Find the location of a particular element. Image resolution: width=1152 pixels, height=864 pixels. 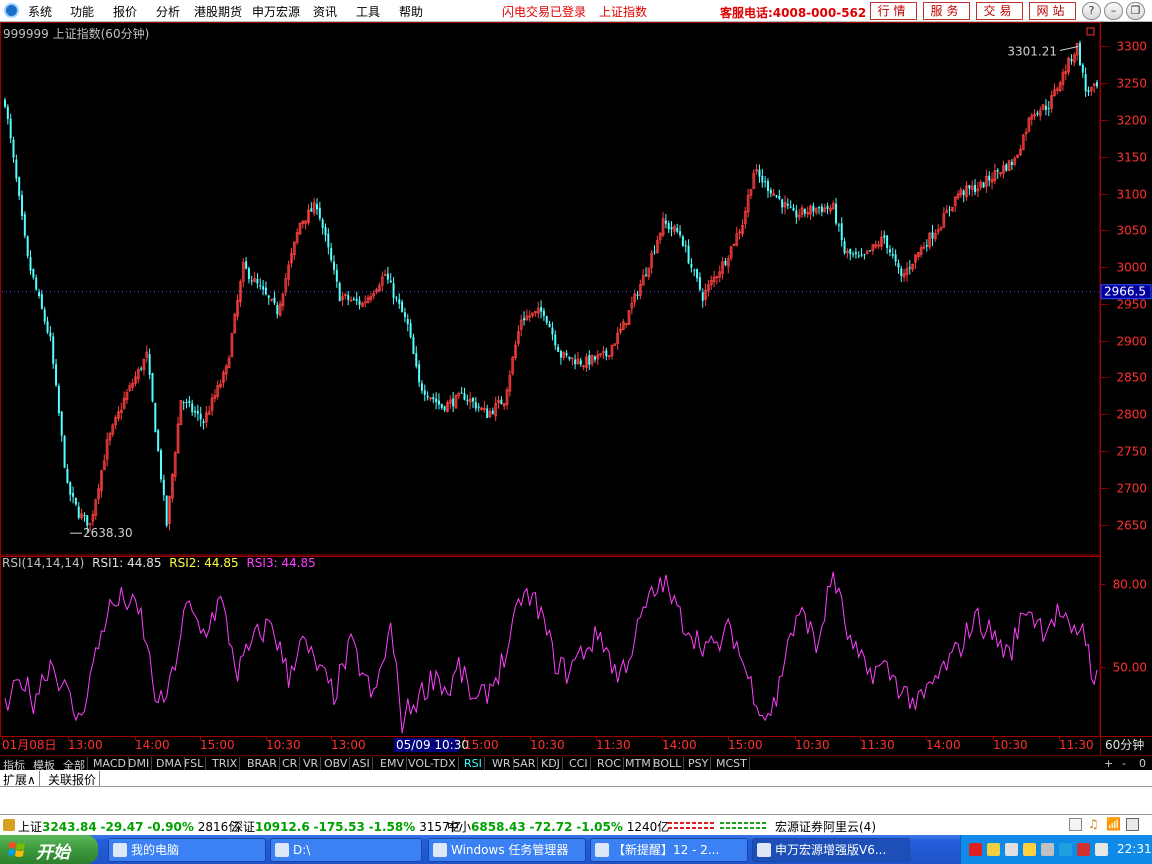

website-button: 网站 is located at coordinates (1052, 11).